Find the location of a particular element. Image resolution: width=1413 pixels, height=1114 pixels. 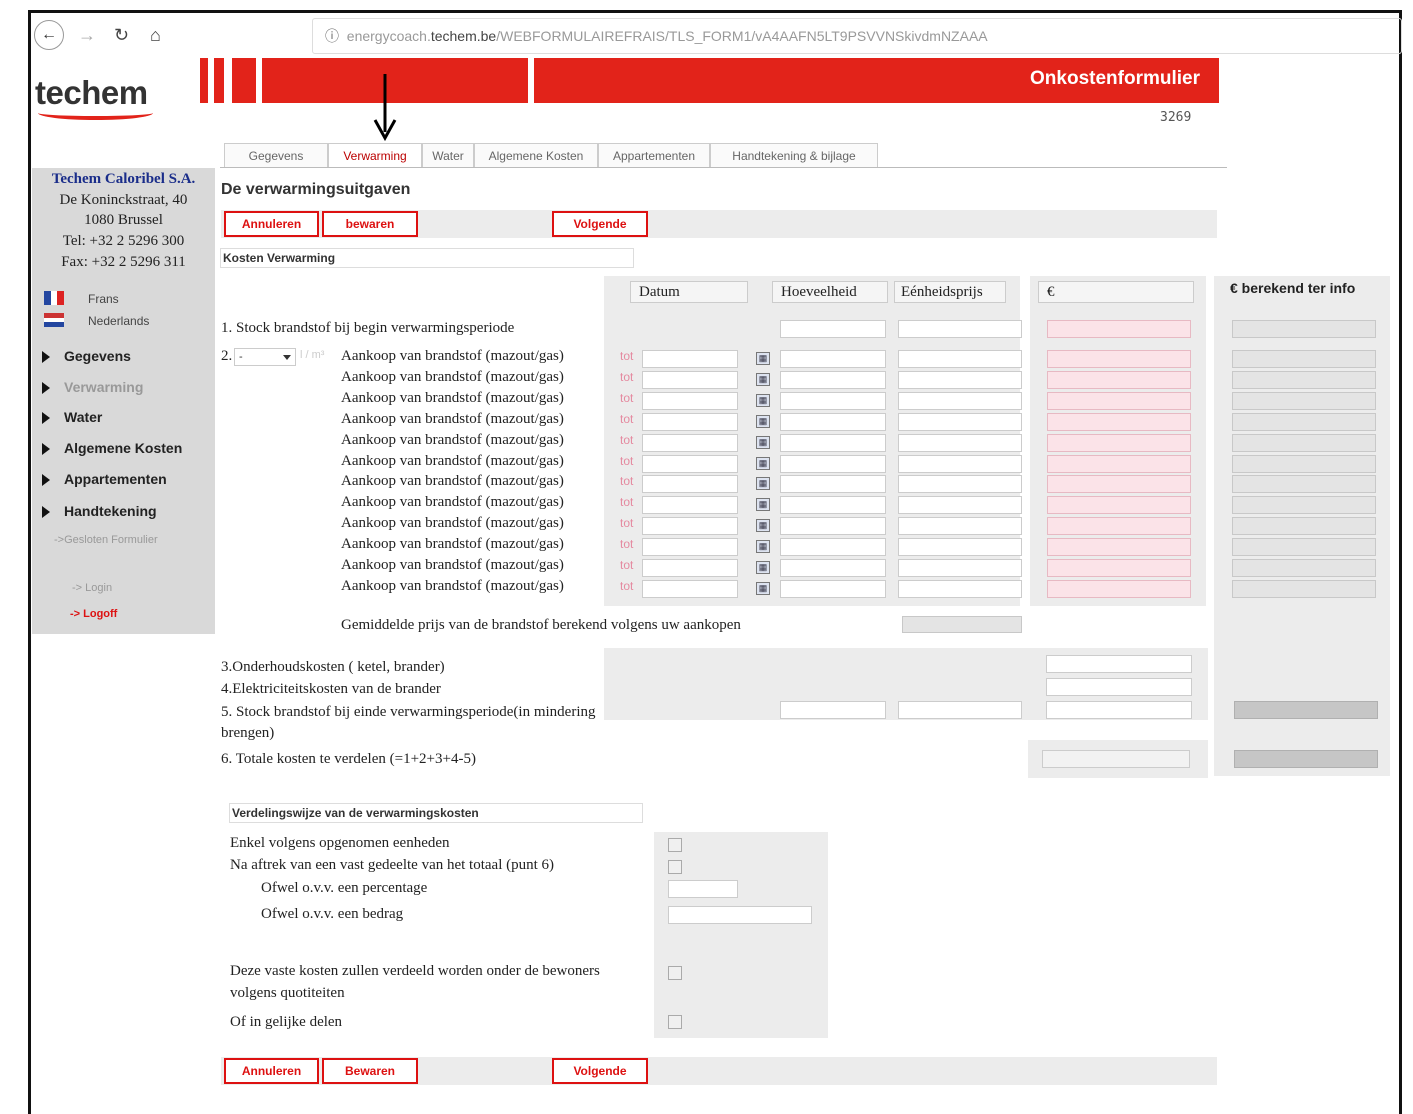

cancel-button-top: Annuleren is located at coordinates (271, 224).